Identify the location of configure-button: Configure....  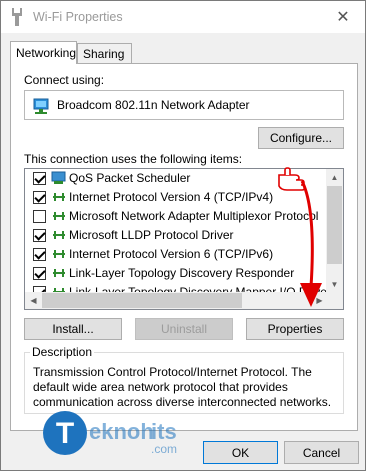
(301, 138).